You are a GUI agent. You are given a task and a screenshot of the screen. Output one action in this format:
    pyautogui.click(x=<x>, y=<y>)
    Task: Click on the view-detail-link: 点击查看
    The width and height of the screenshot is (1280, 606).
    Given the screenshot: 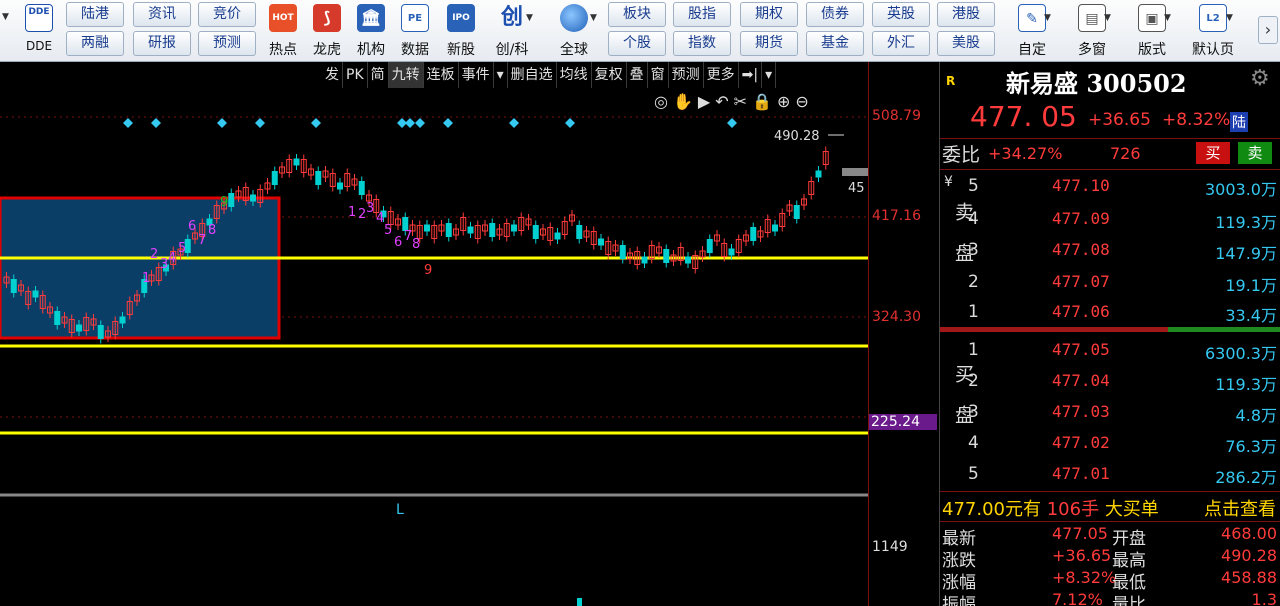 What is the action you would take?
    pyautogui.click(x=1240, y=508)
    